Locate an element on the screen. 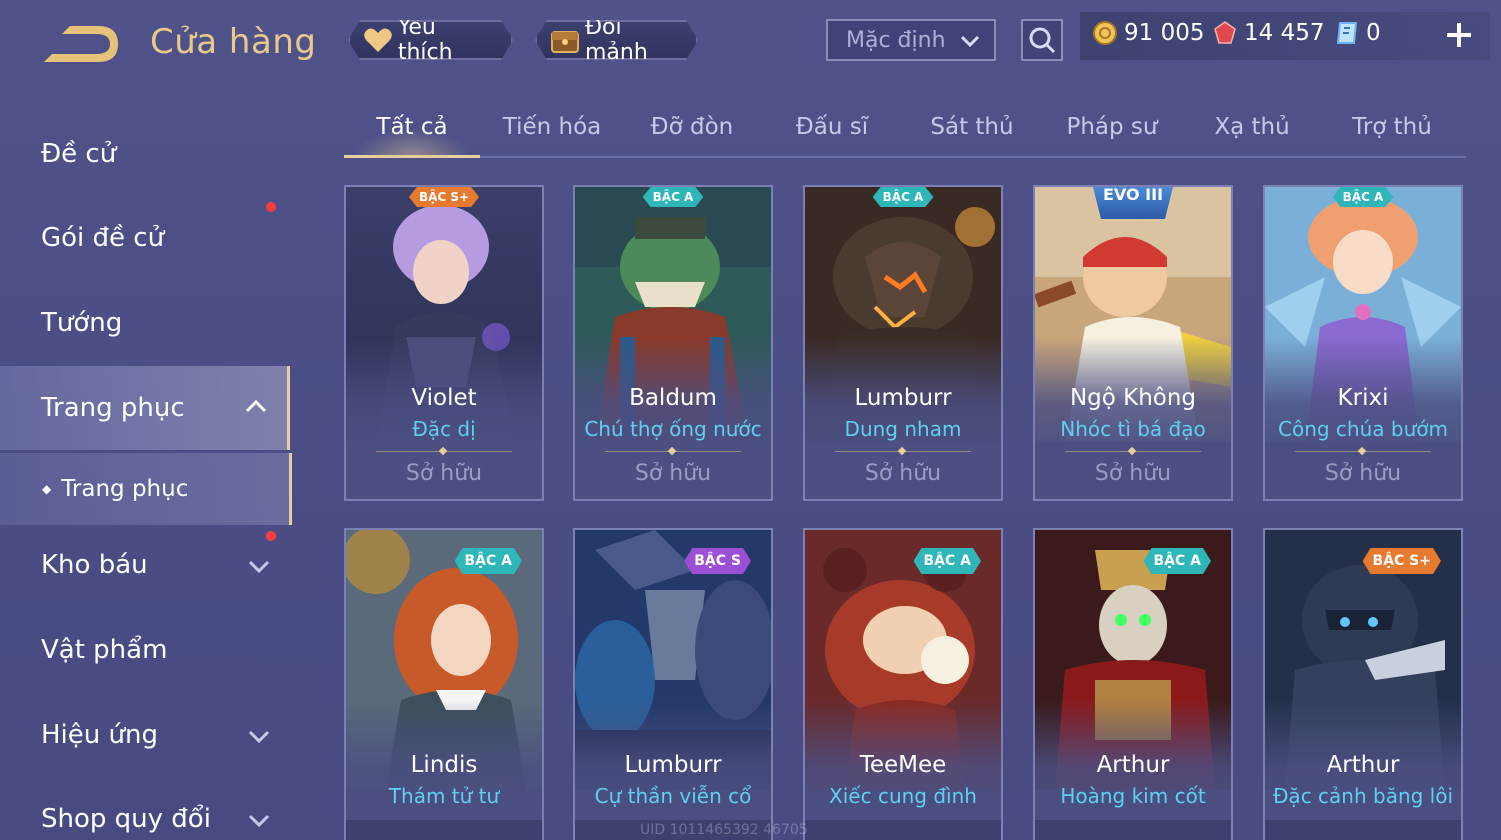  skin-card: BẬC S Lumburr Cự thần viễn cổ is located at coordinates (673, 684).